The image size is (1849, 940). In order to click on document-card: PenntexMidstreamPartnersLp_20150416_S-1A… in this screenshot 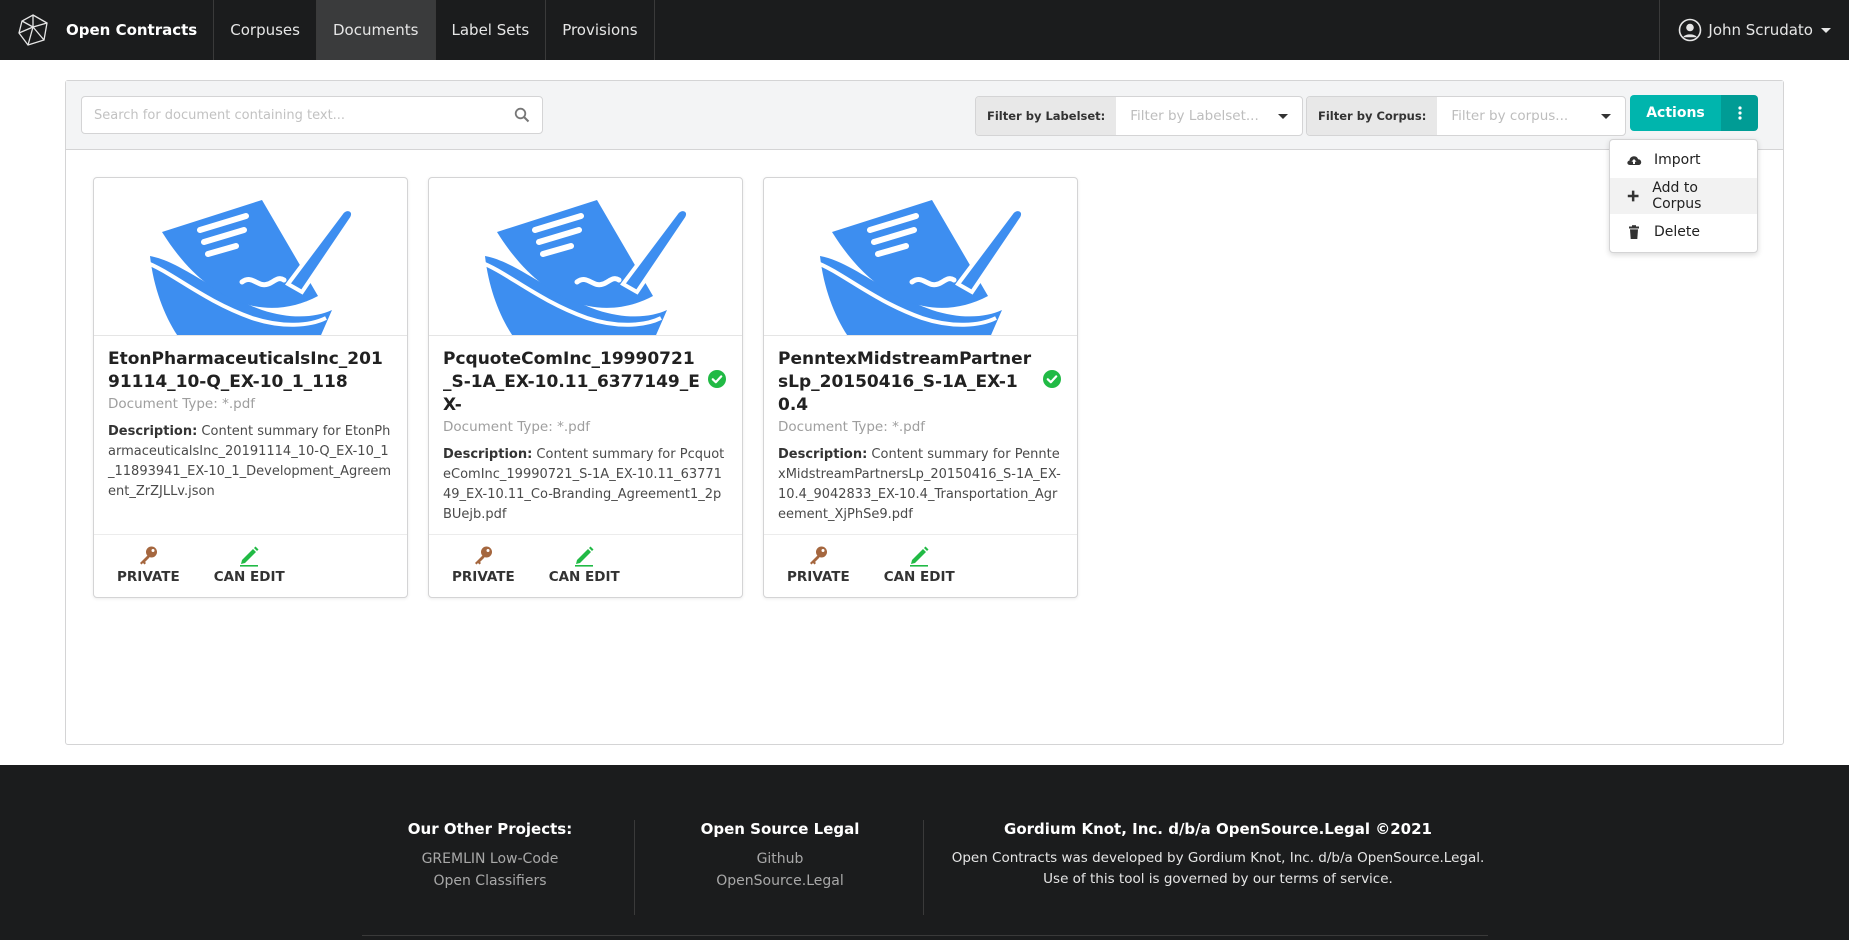, I will do `click(920, 387)`.